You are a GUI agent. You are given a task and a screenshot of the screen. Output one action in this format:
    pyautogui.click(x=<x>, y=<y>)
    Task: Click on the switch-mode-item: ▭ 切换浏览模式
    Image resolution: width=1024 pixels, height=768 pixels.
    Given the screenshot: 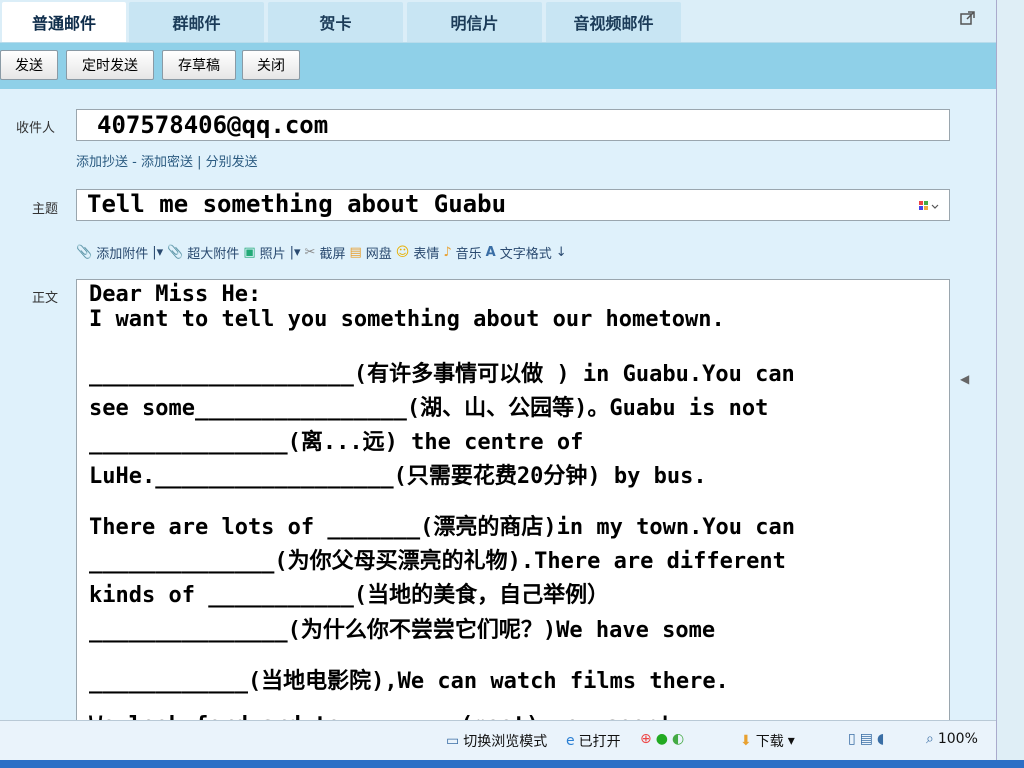 What is the action you would take?
    pyautogui.click(x=496, y=741)
    